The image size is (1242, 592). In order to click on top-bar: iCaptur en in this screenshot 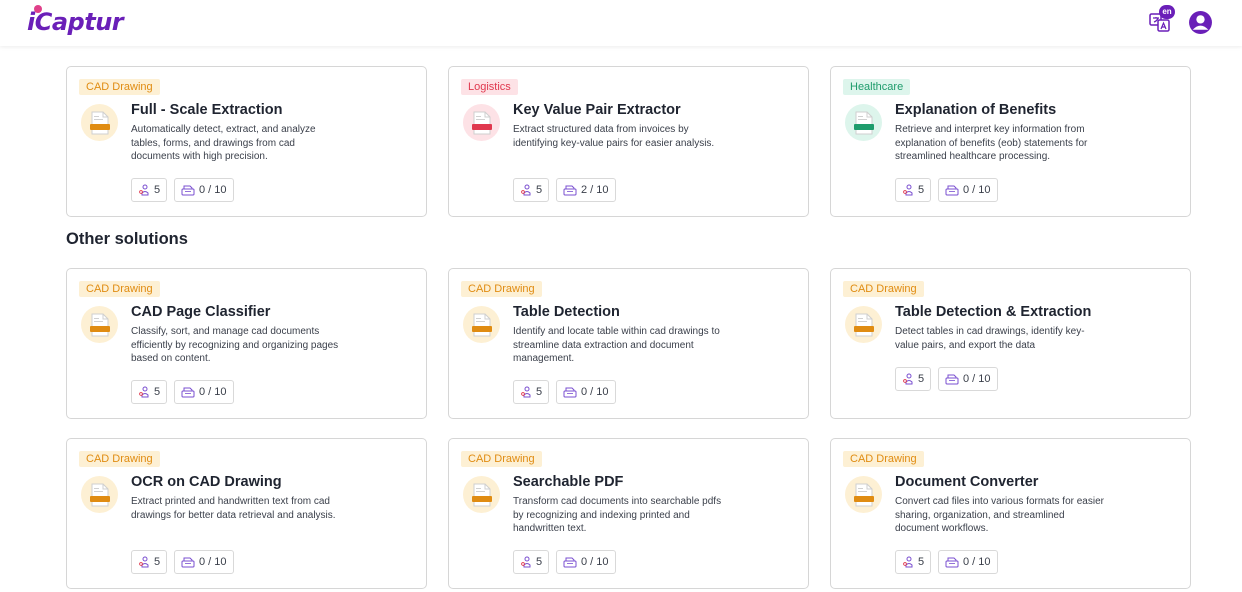, I will do `click(621, 23)`.